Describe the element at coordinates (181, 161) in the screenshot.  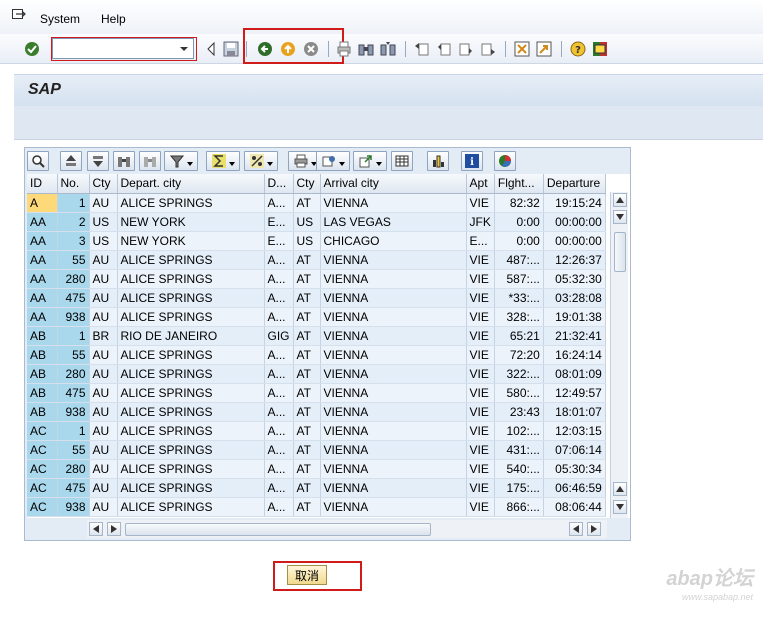
I see `filter-button` at that location.